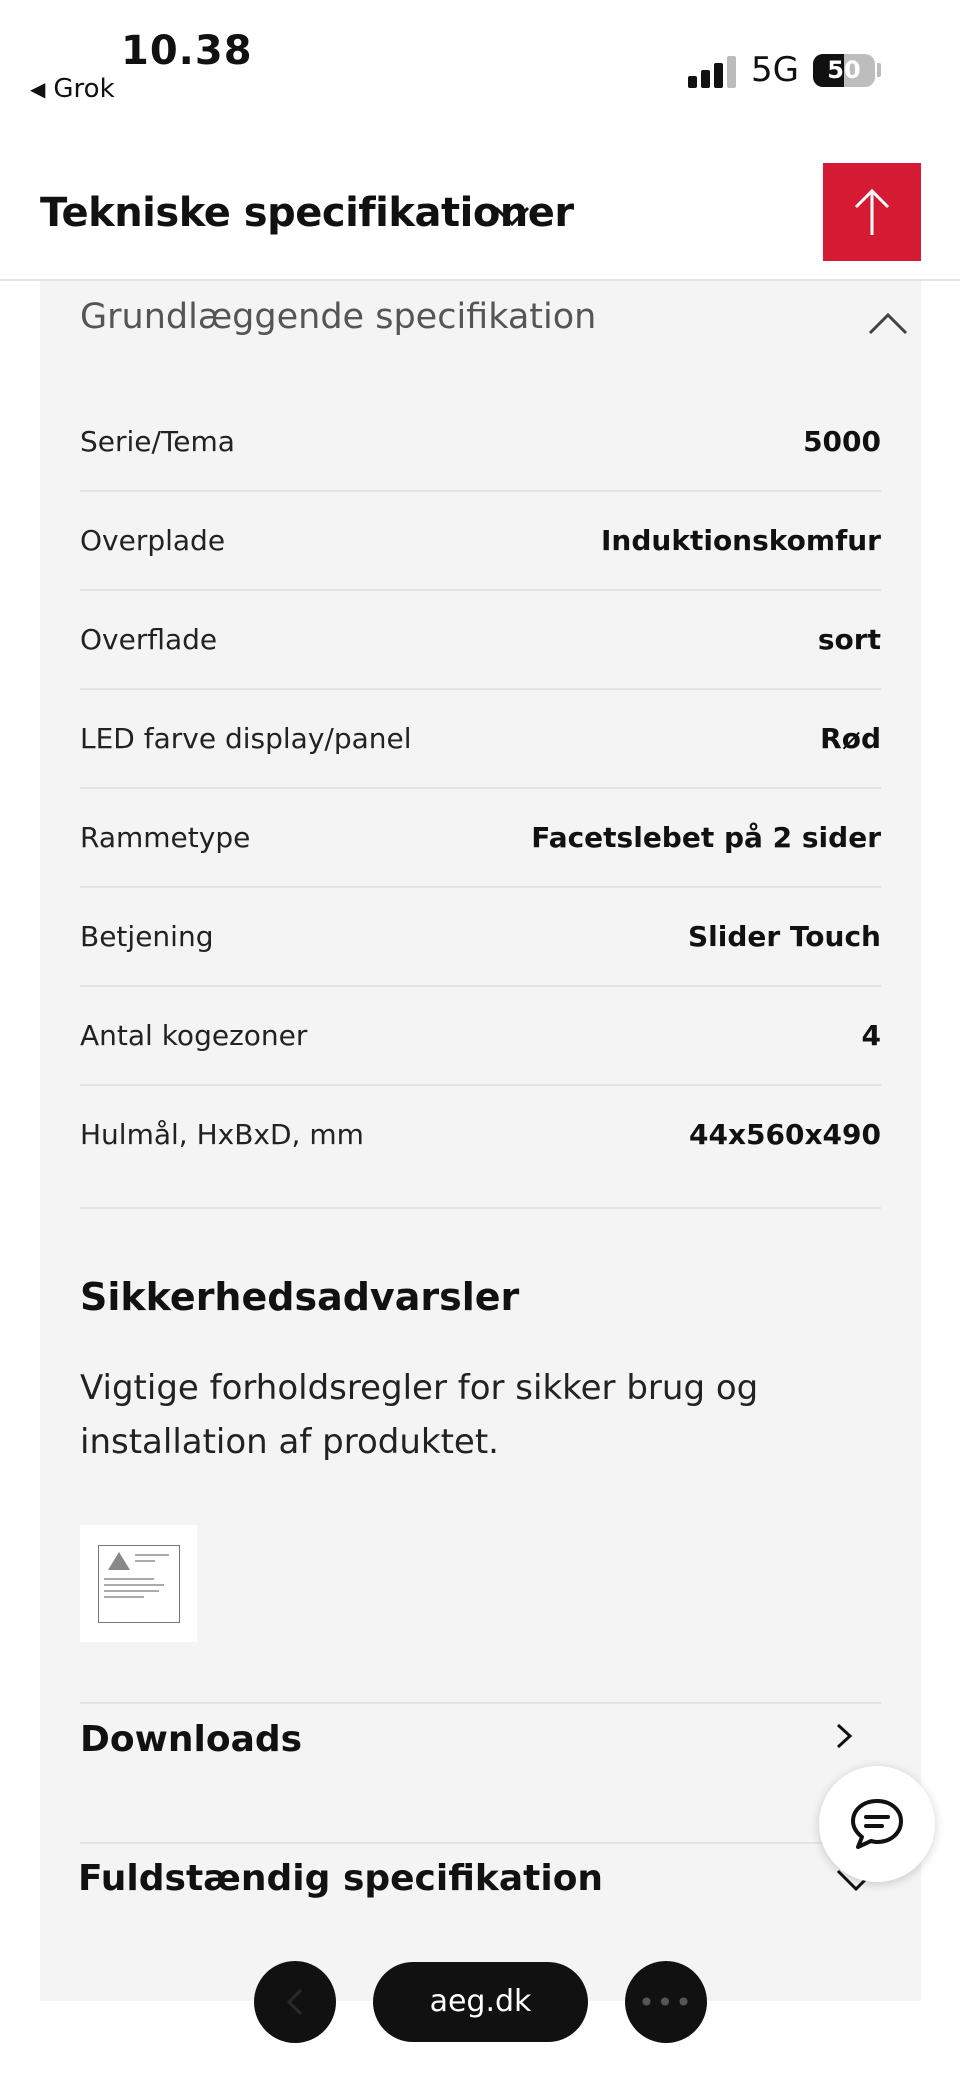 This screenshot has width=960, height=2081. Describe the element at coordinates (480, 541) in the screenshot. I see `spec-row: Overplade Induktionskomfur` at that location.